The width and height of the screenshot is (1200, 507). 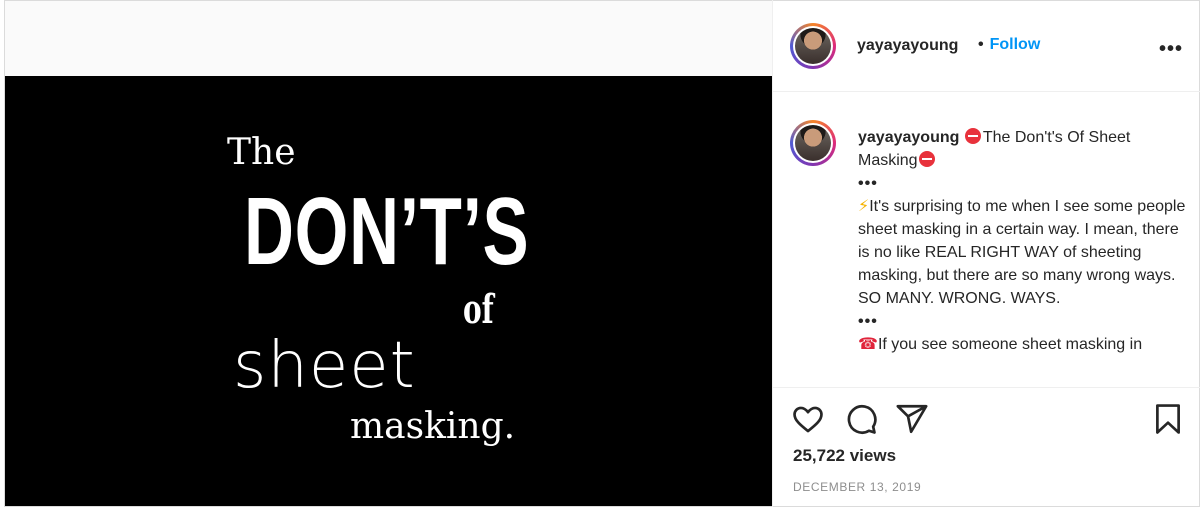 I want to click on view-count: 25,722 views, so click(x=844, y=456).